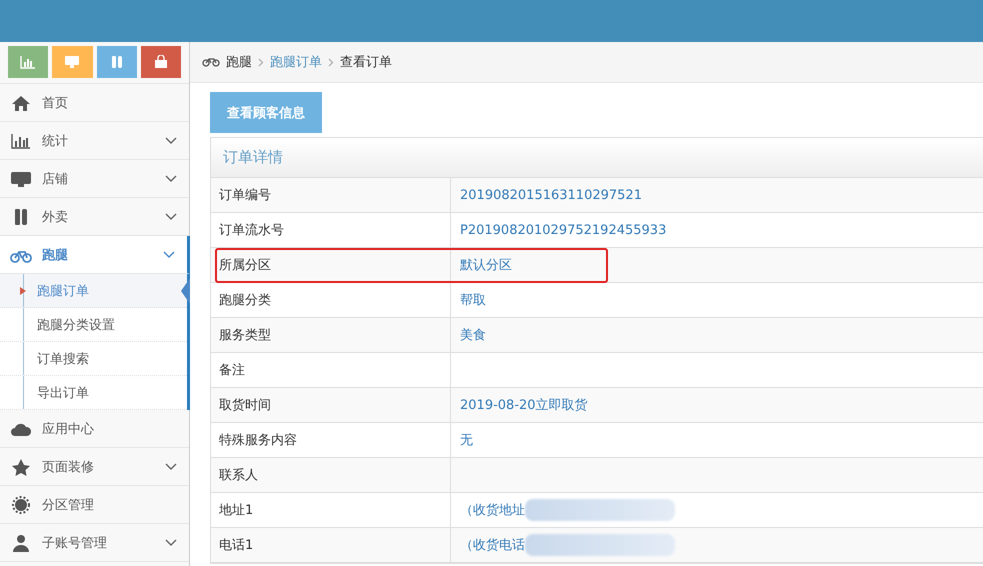 The width and height of the screenshot is (983, 566). I want to click on star-icon, so click(21, 467).